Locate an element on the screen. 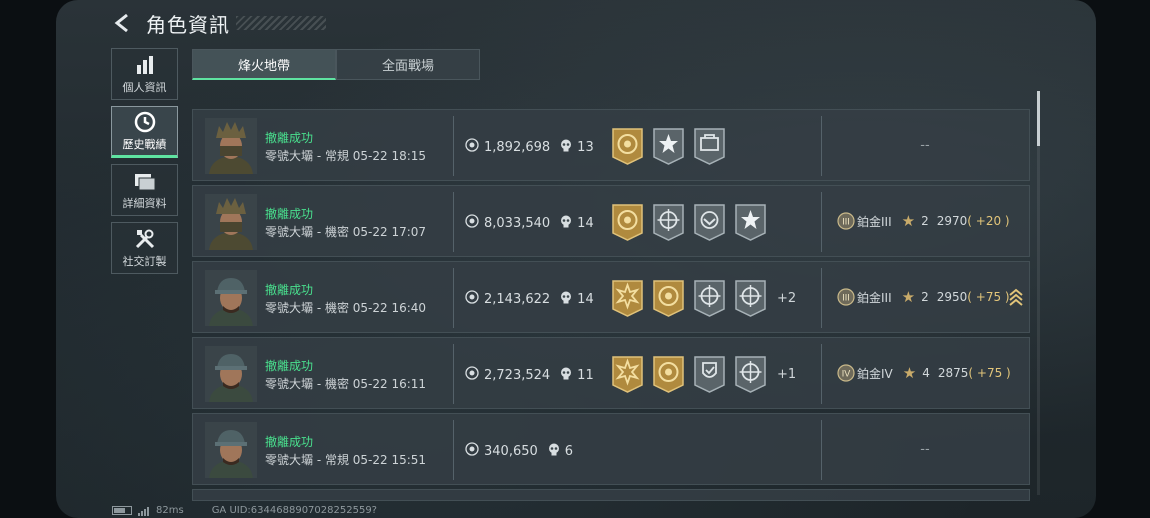 The image size is (1150, 518). score-value: 1,892,698 is located at coordinates (517, 147).